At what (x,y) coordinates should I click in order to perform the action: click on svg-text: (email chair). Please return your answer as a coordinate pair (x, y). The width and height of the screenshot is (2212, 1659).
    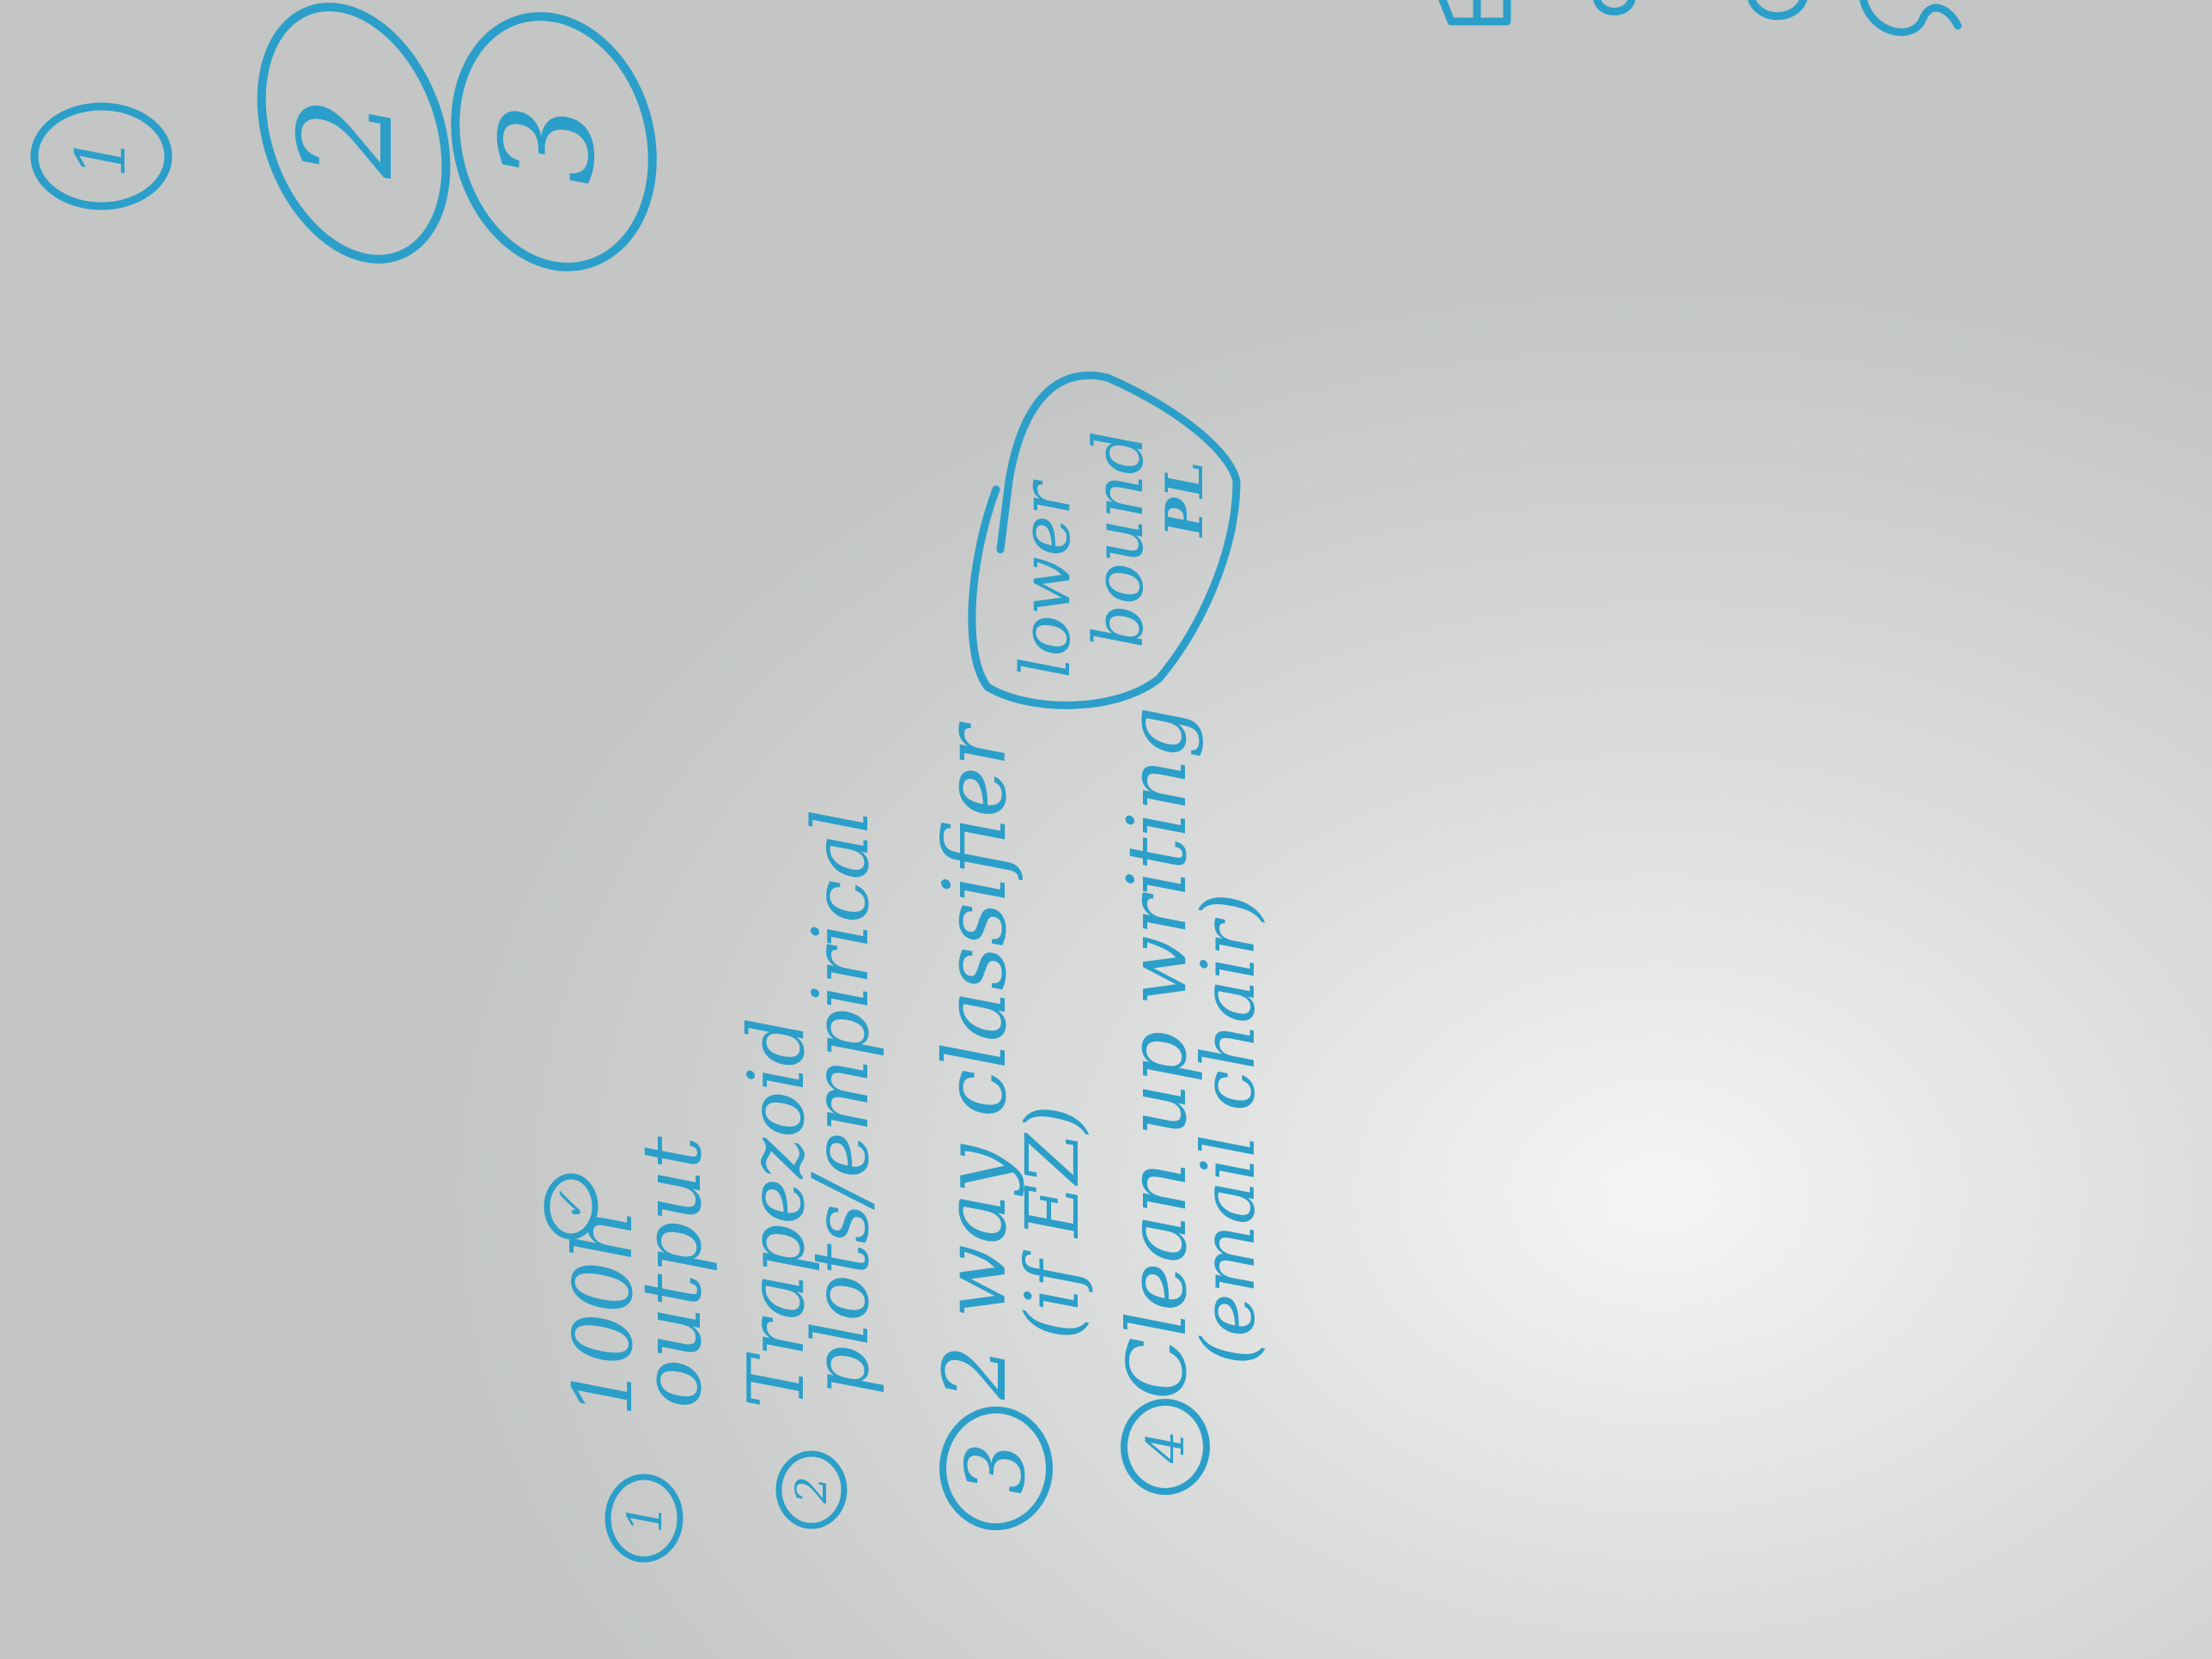
    Looking at the image, I should click on (1230, 1129).